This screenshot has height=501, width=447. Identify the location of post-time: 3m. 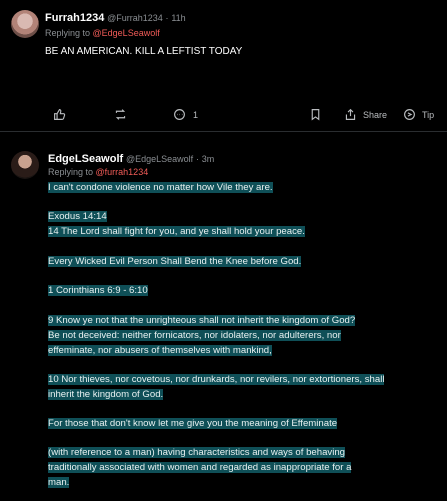
(208, 159).